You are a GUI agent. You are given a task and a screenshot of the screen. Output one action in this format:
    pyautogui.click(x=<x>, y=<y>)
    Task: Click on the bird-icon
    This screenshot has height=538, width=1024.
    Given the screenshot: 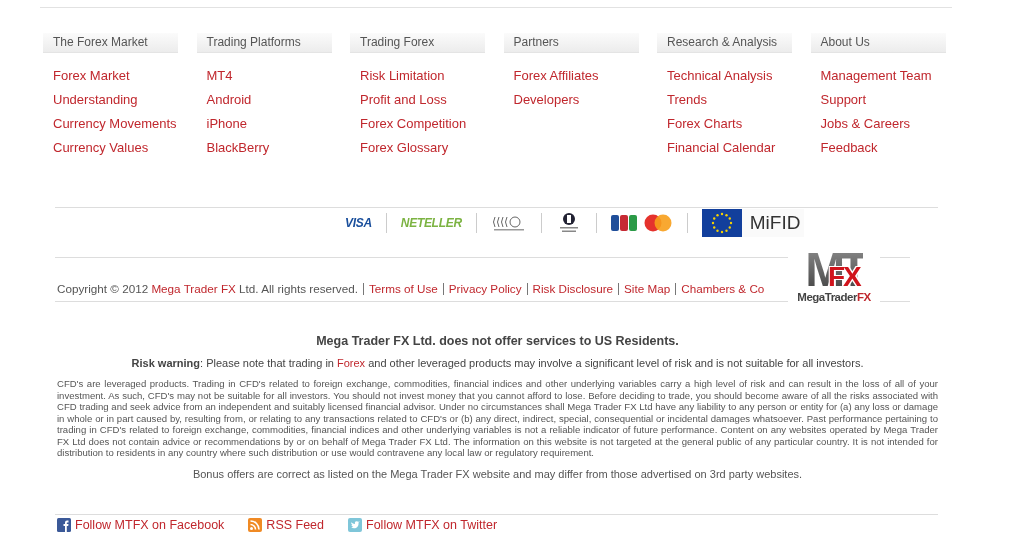 What is the action you would take?
    pyautogui.click(x=355, y=524)
    